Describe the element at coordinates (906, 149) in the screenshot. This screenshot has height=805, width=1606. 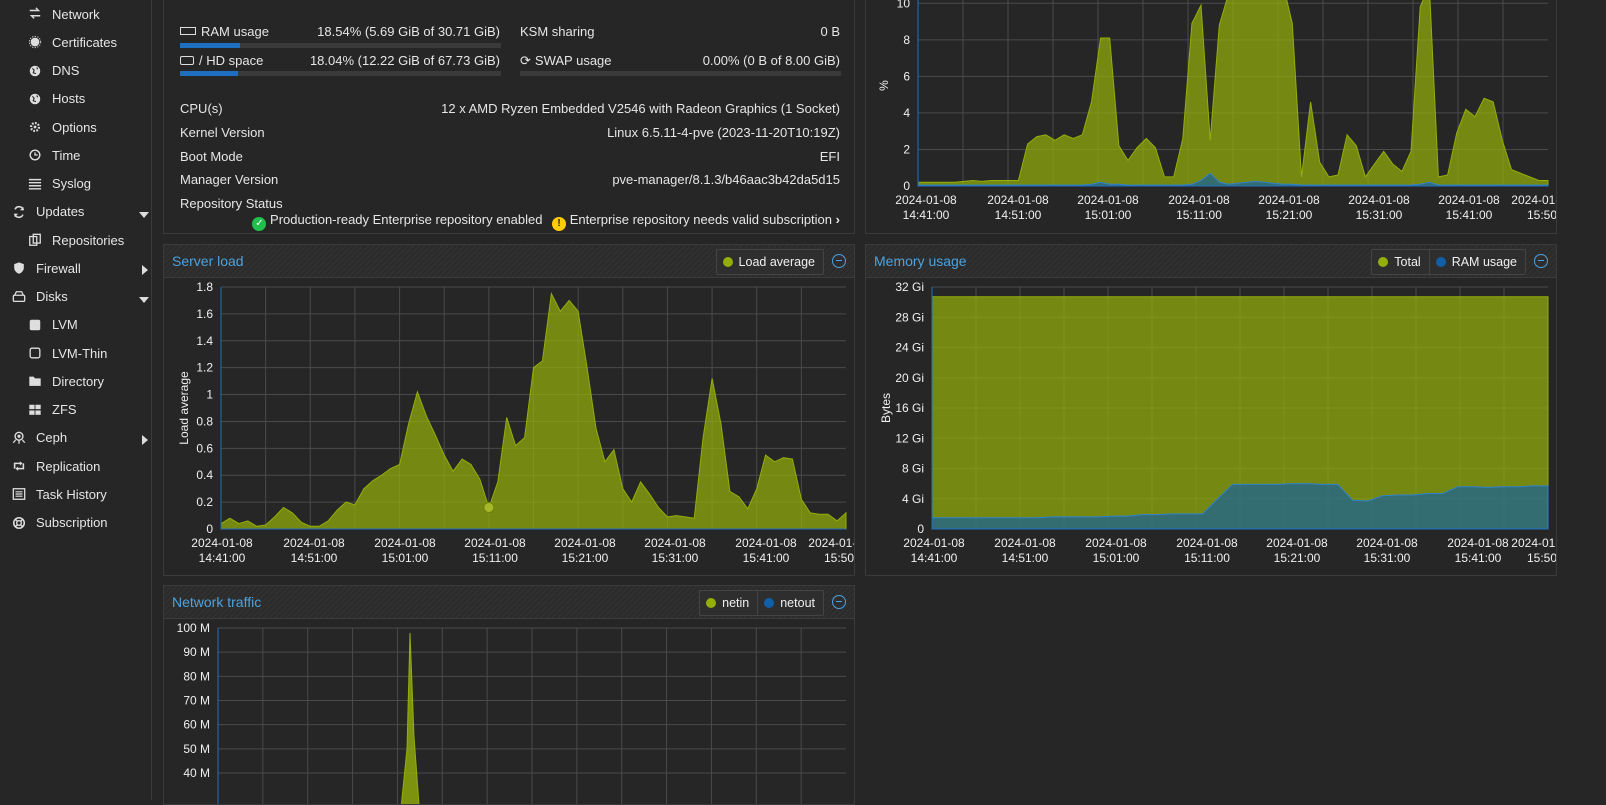
I see `y-tick-label: 2` at that location.